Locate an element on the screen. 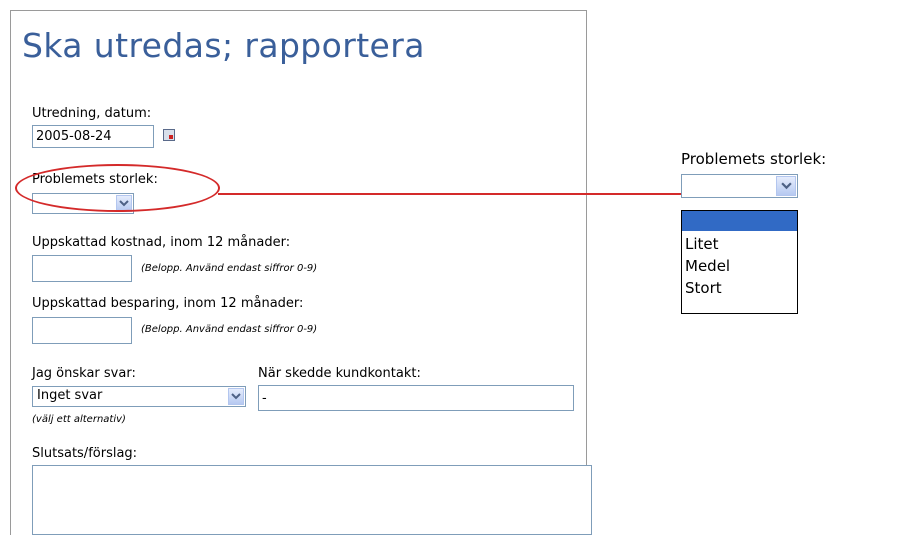 This screenshot has height=535, width=907. contact-input: - is located at coordinates (416, 398).